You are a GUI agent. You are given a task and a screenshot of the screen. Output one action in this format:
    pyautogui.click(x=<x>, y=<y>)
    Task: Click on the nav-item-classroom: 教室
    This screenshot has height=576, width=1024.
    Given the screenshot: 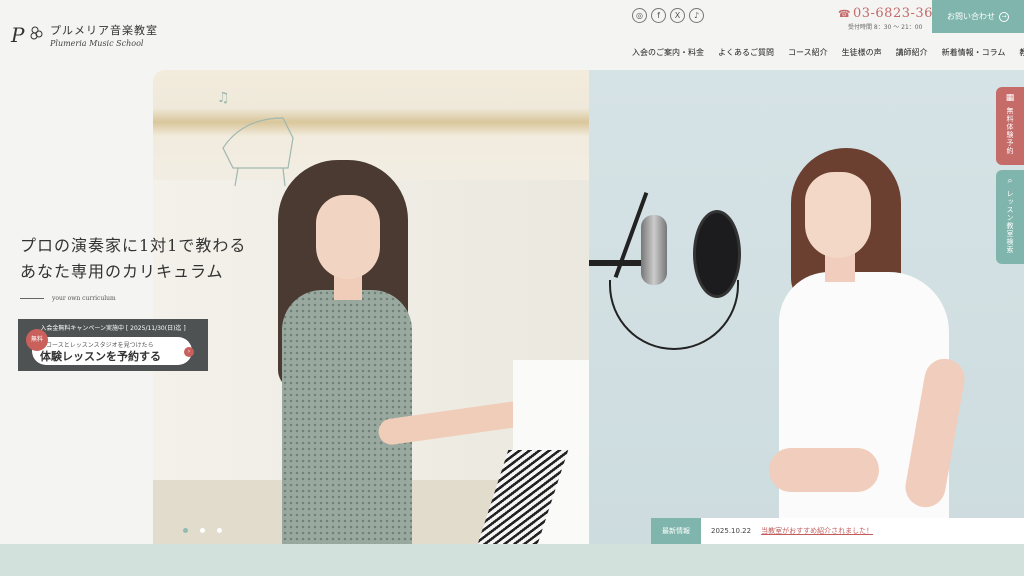 What is the action you would take?
    pyautogui.click(x=1021, y=52)
    